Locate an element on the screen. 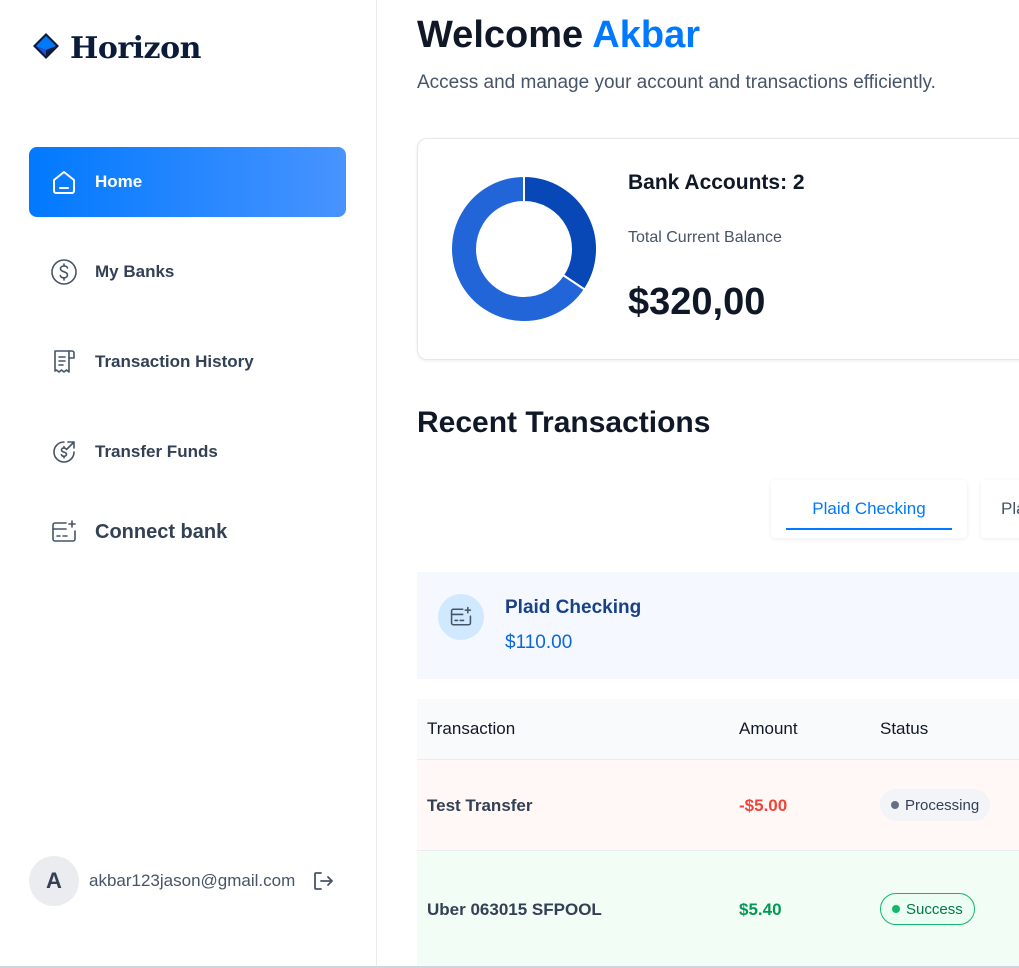  table-header: Transaction Amount Status is located at coordinates (718, 729).